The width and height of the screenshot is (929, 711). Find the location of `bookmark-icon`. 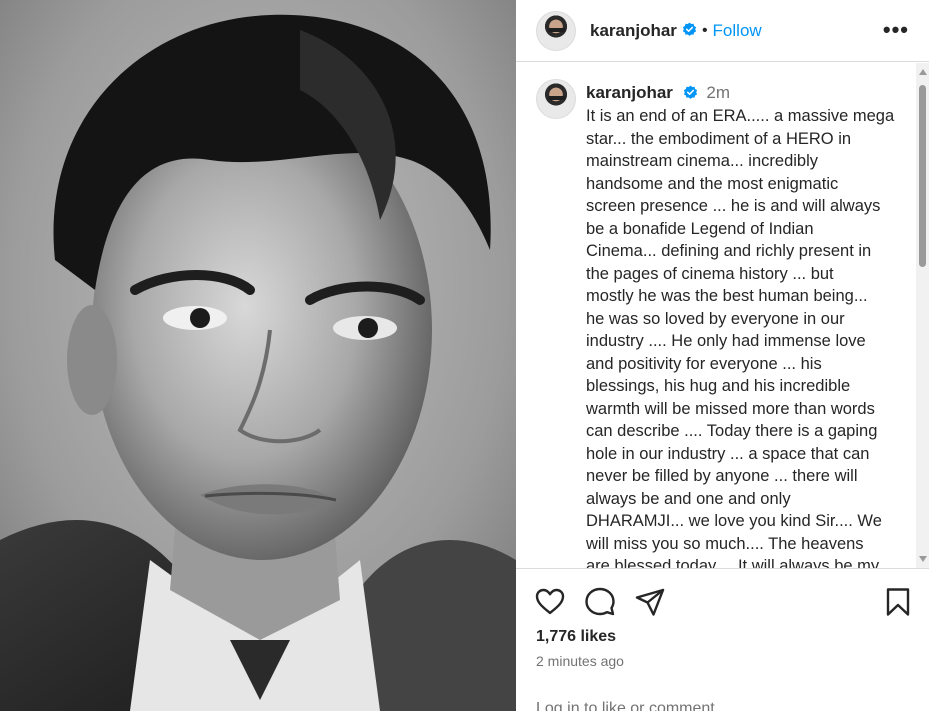

bookmark-icon is located at coordinates (898, 602).